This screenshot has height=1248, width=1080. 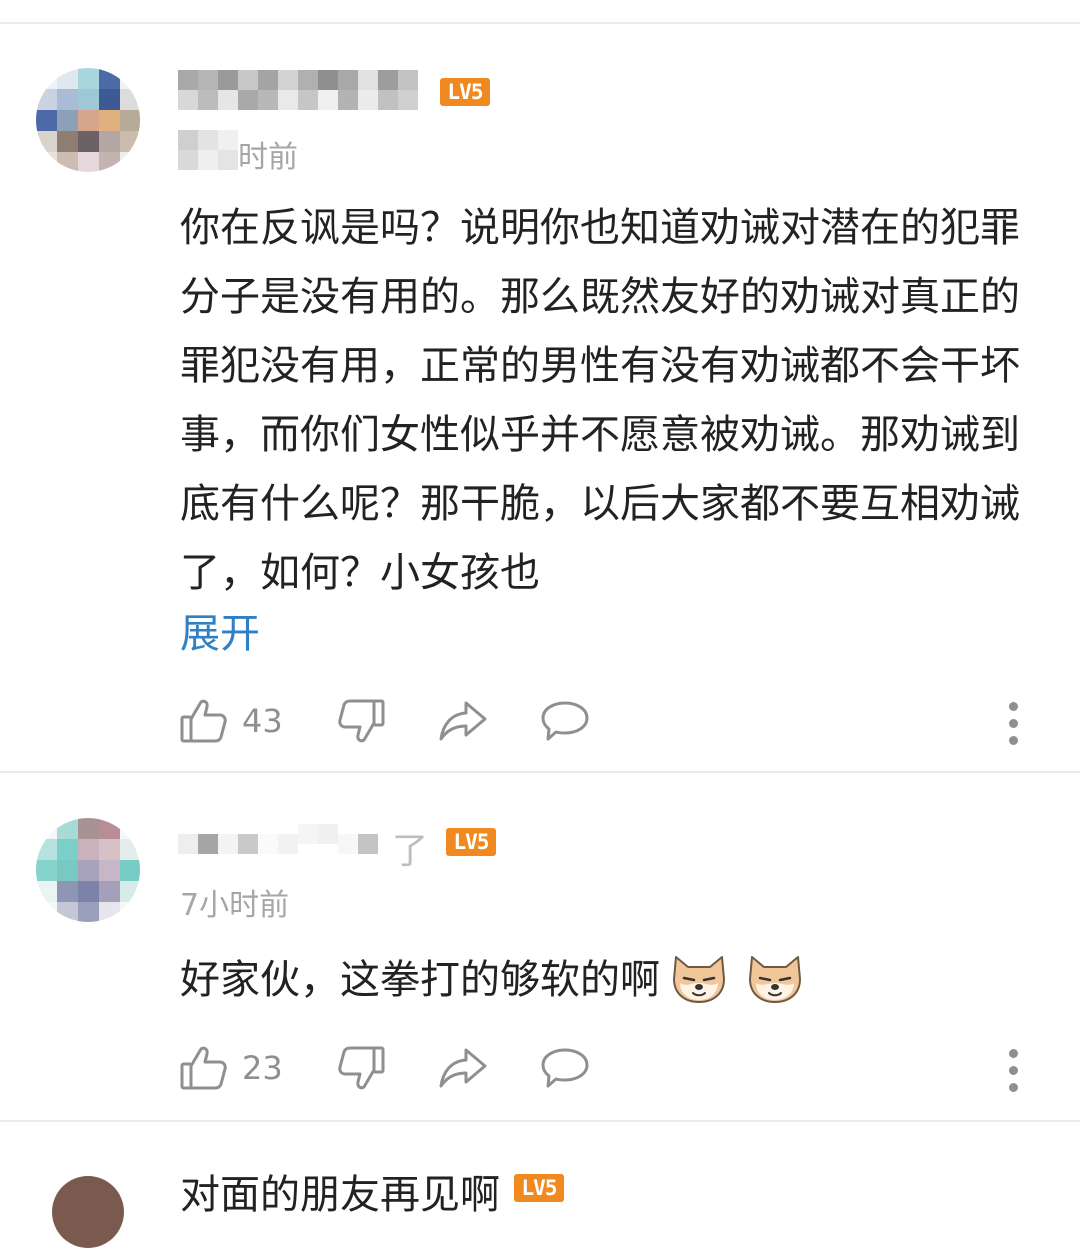 What do you see at coordinates (410, 848) in the screenshot?
I see `username-visible-part: 了` at bounding box center [410, 848].